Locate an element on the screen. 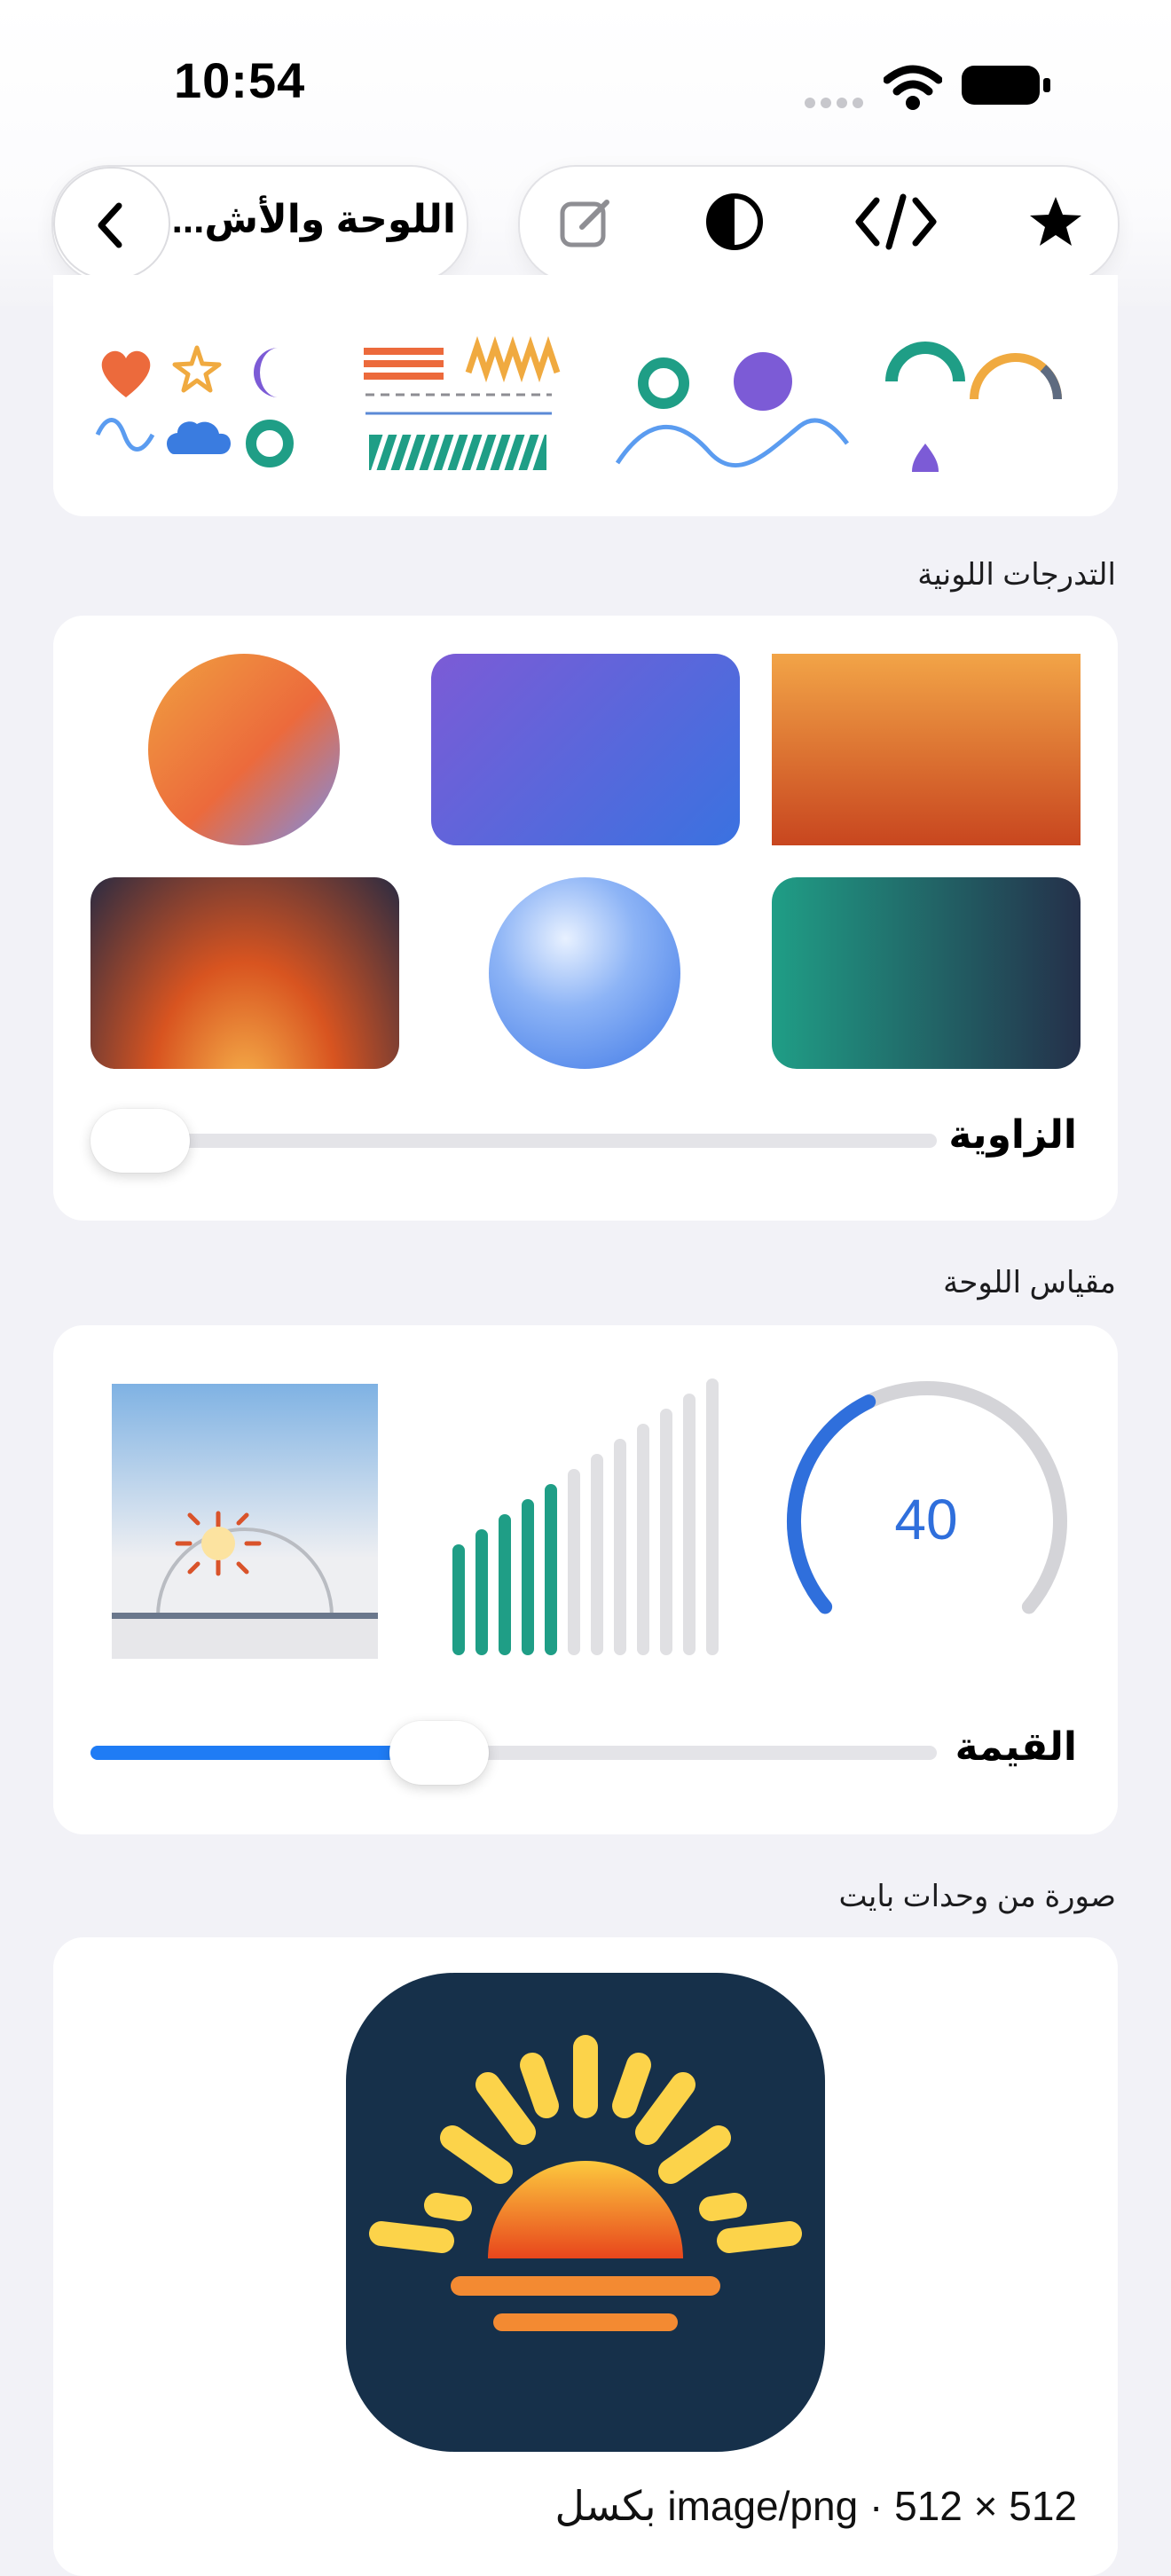  level-bars-chart is located at coordinates (586, 1516).